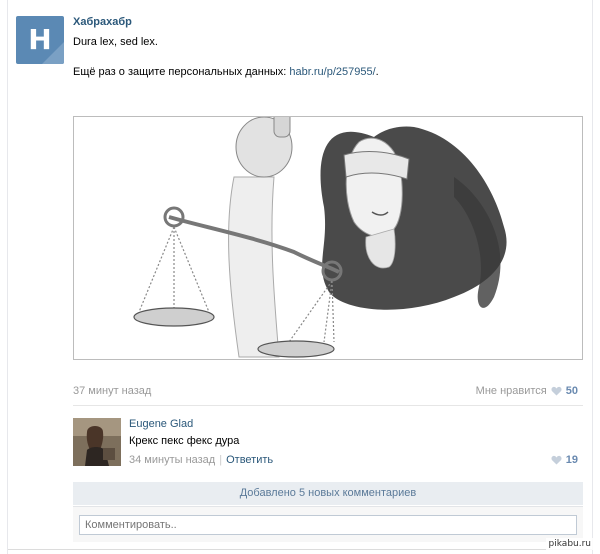 Image resolution: width=600 pixels, height=554 pixels. Describe the element at coordinates (300, 549) in the screenshot. I see `bottom-divider` at that location.